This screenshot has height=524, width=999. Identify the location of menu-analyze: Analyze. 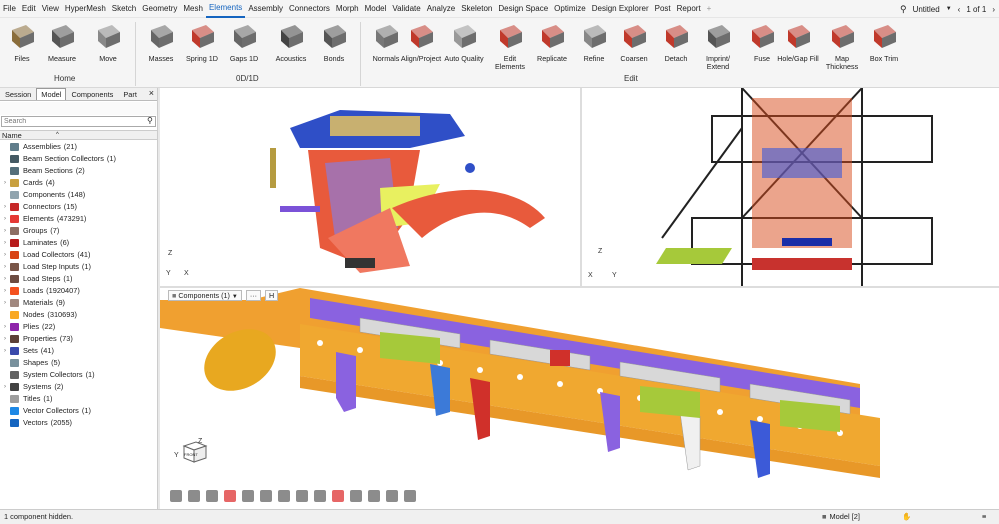
(441, 9).